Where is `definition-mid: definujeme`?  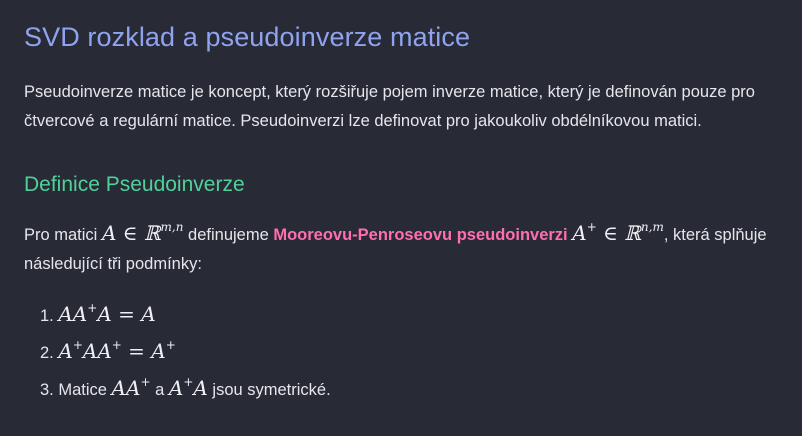 definition-mid: definujeme is located at coordinates (228, 235).